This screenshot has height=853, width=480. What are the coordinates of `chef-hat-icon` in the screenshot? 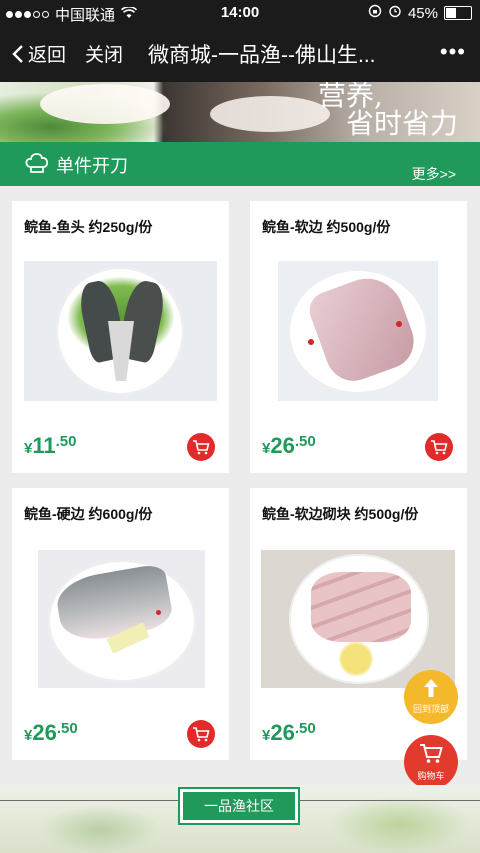 It's located at (37, 165).